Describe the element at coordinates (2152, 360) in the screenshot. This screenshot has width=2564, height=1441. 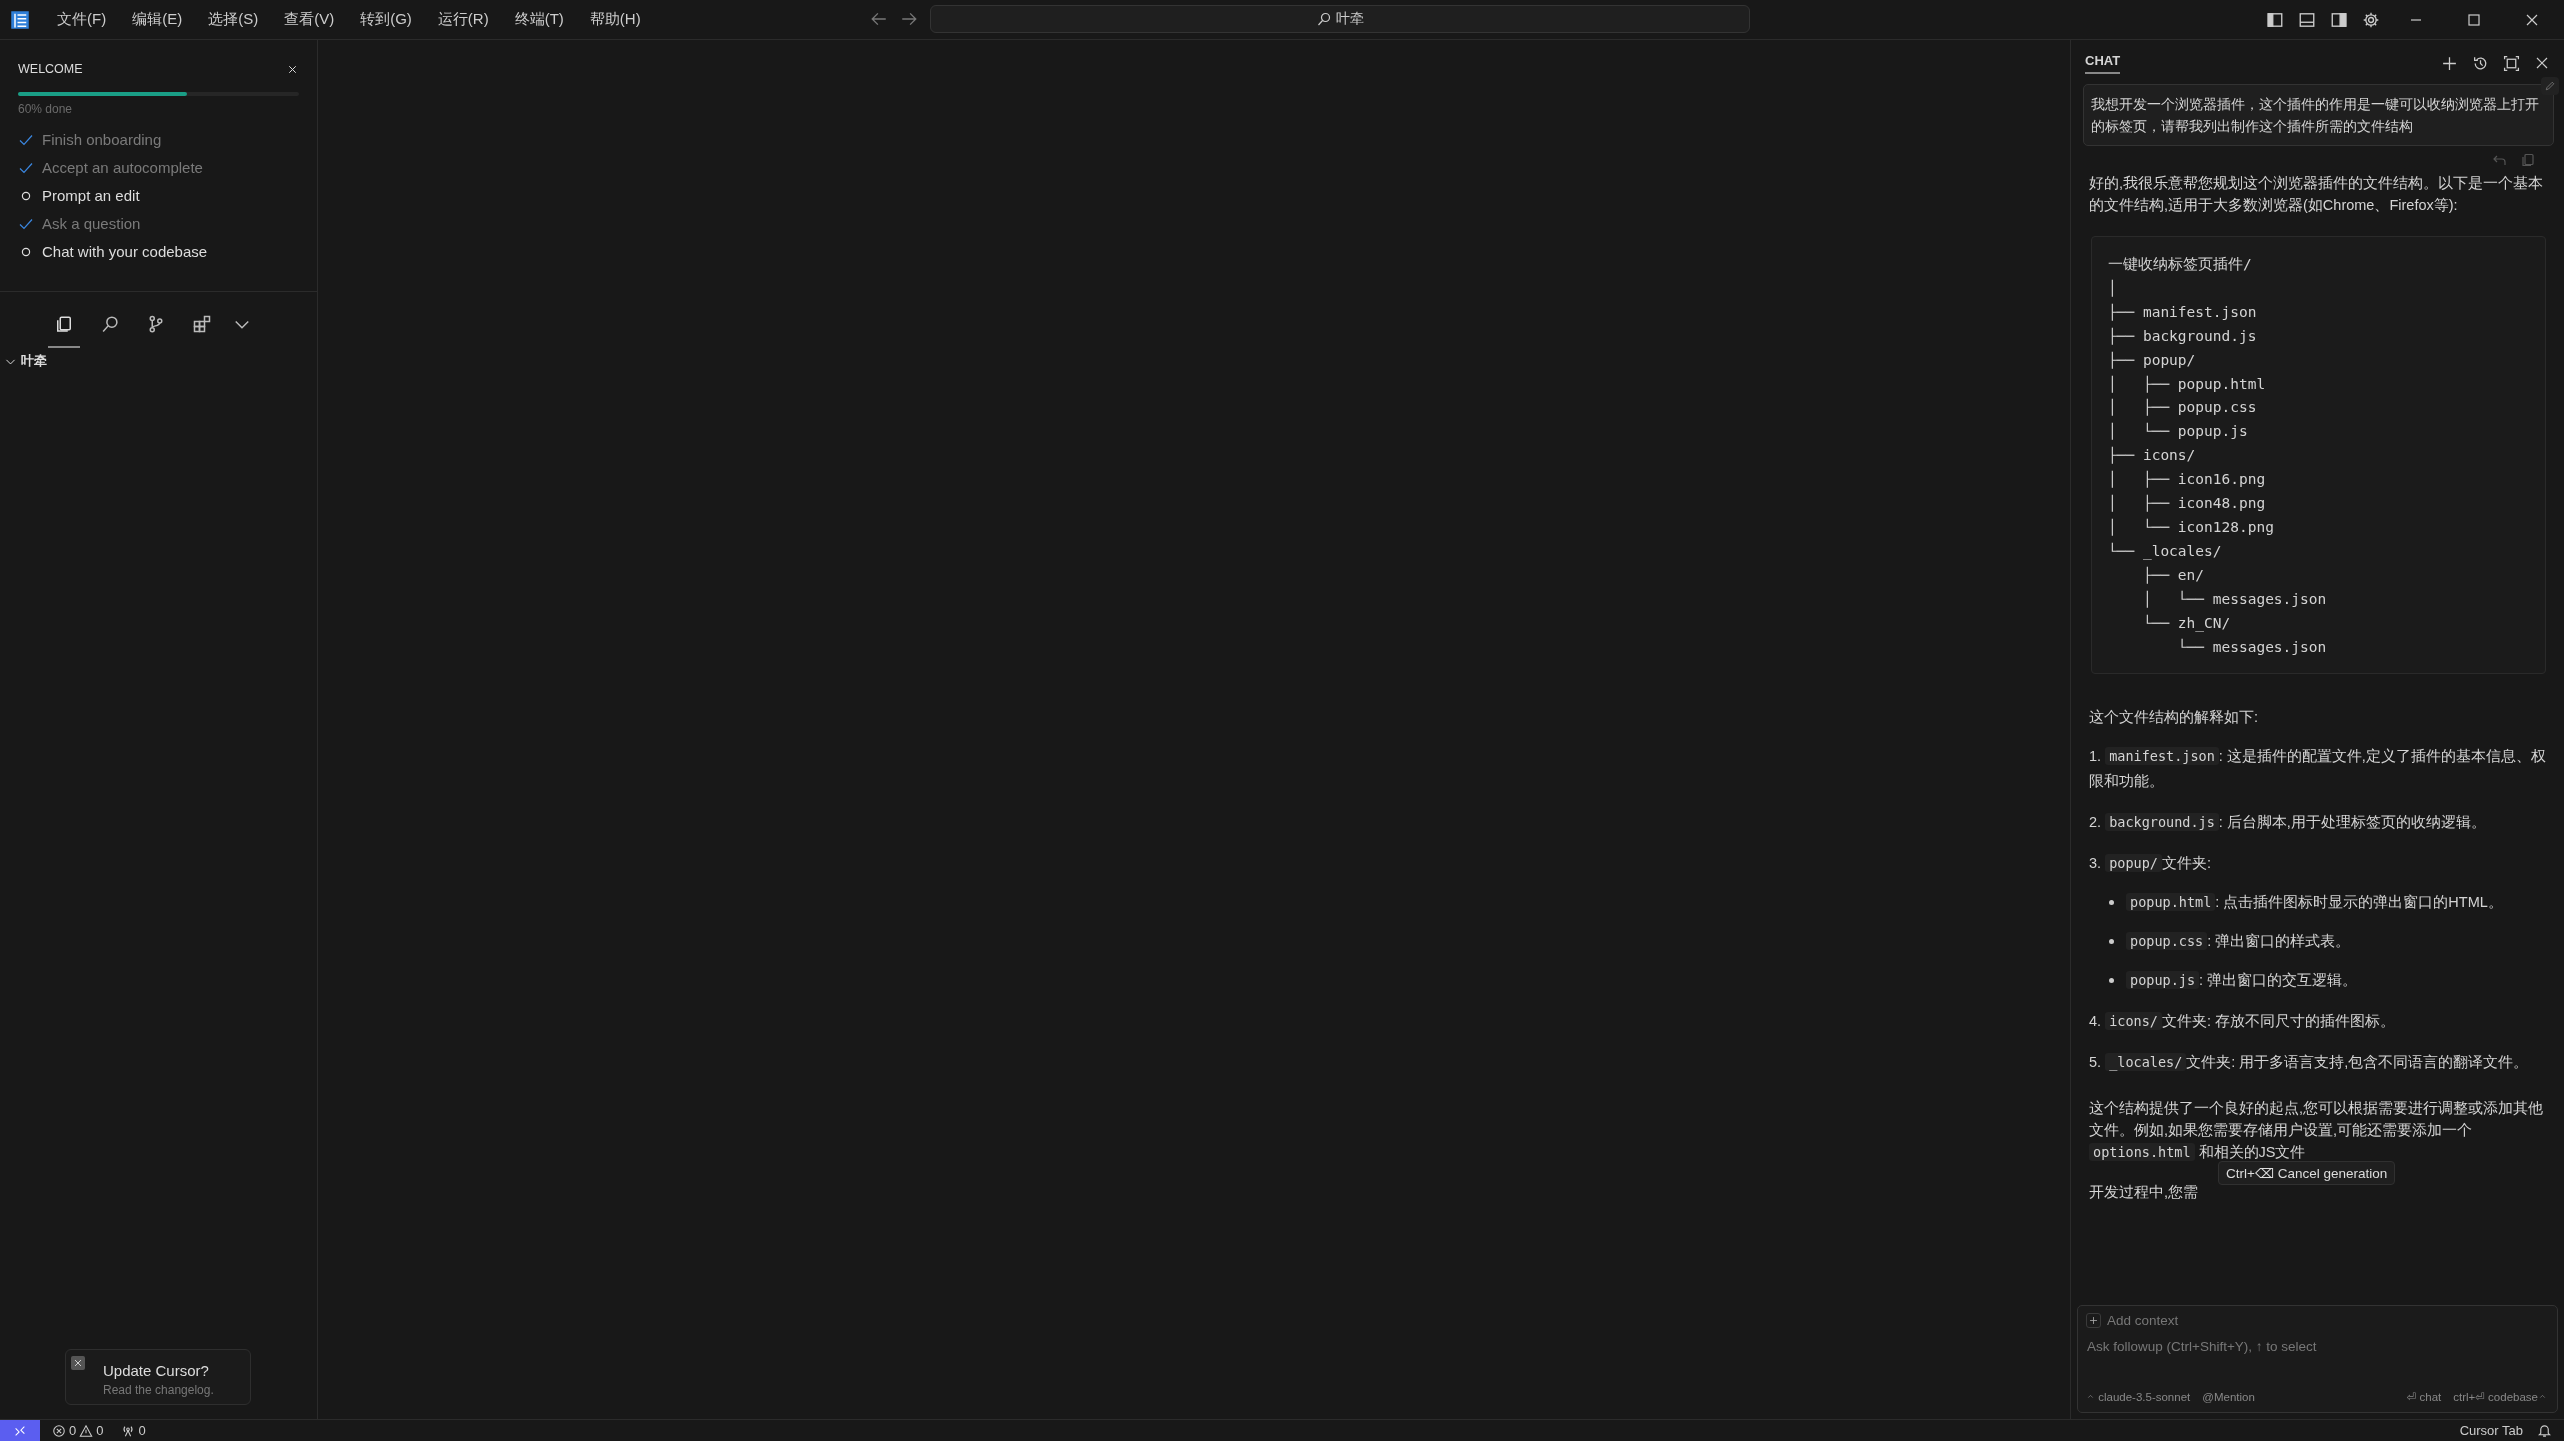
I see `code-line: ├── popup/` at that location.